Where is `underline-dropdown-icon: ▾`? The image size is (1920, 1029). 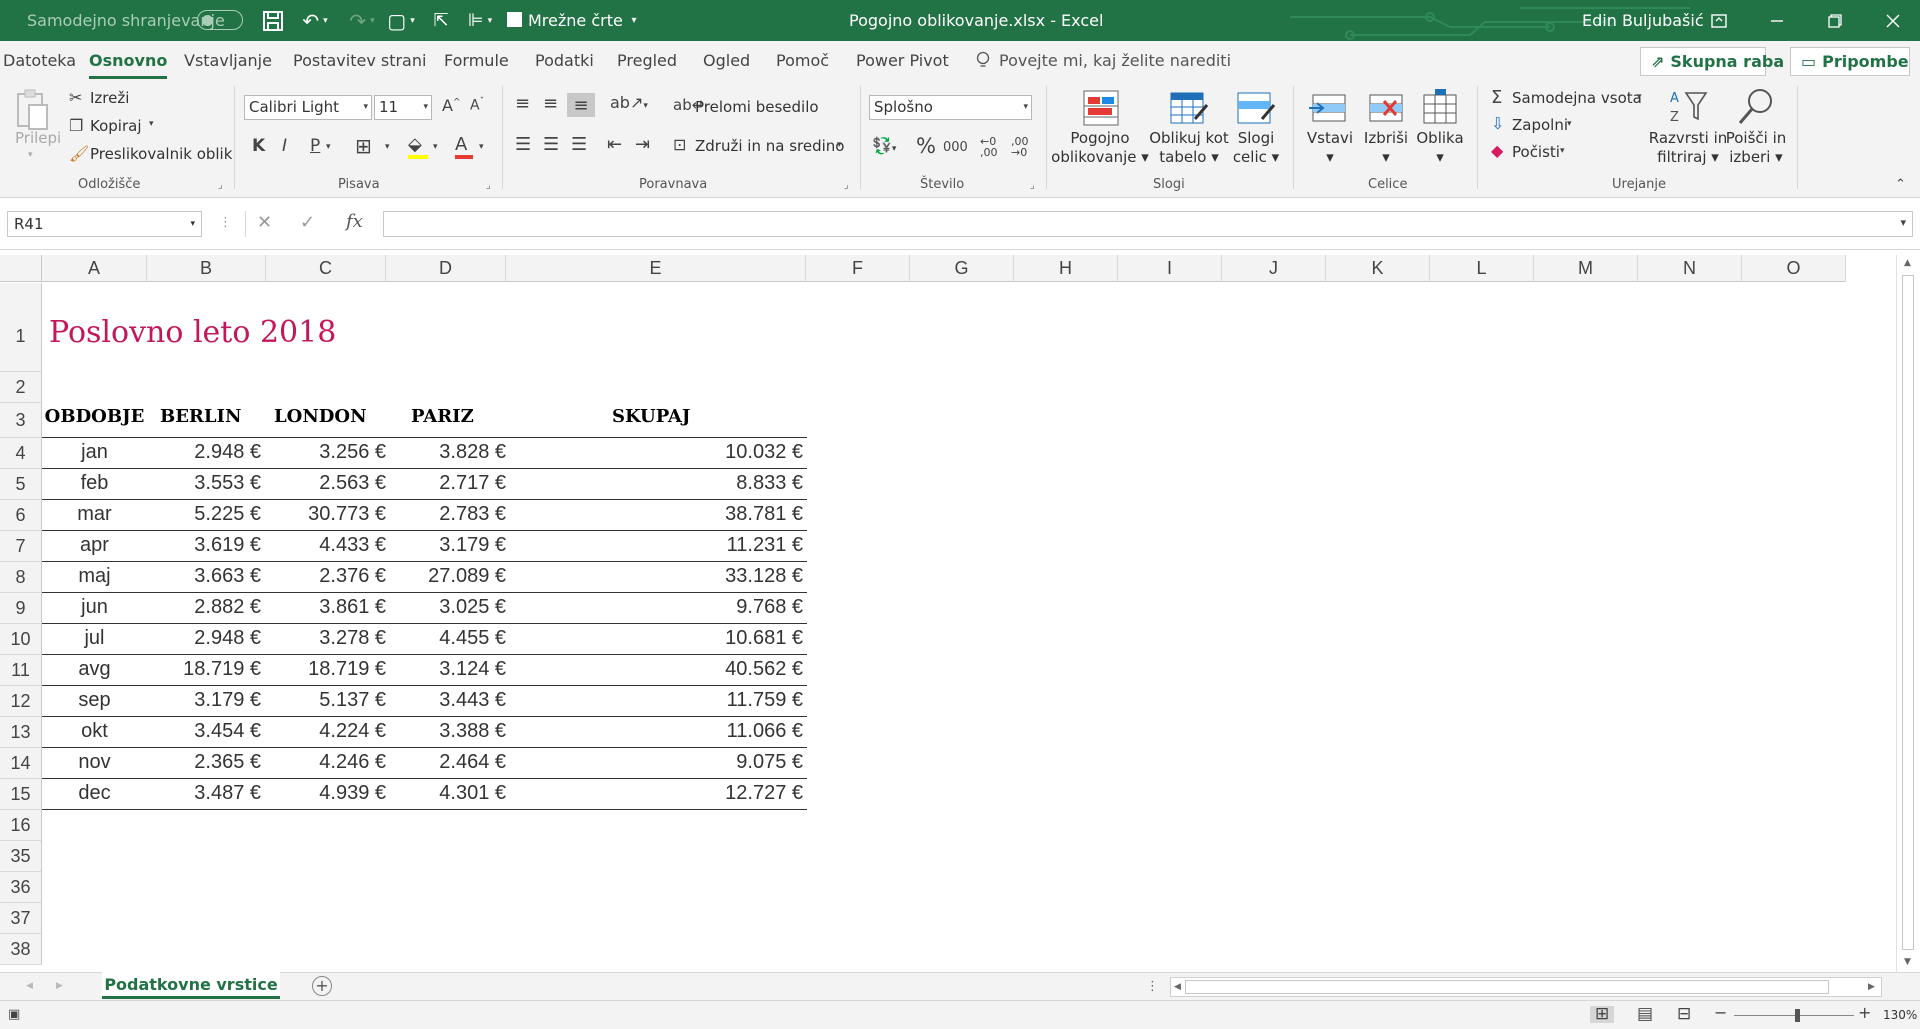 underline-dropdown-icon: ▾ is located at coordinates (328, 147).